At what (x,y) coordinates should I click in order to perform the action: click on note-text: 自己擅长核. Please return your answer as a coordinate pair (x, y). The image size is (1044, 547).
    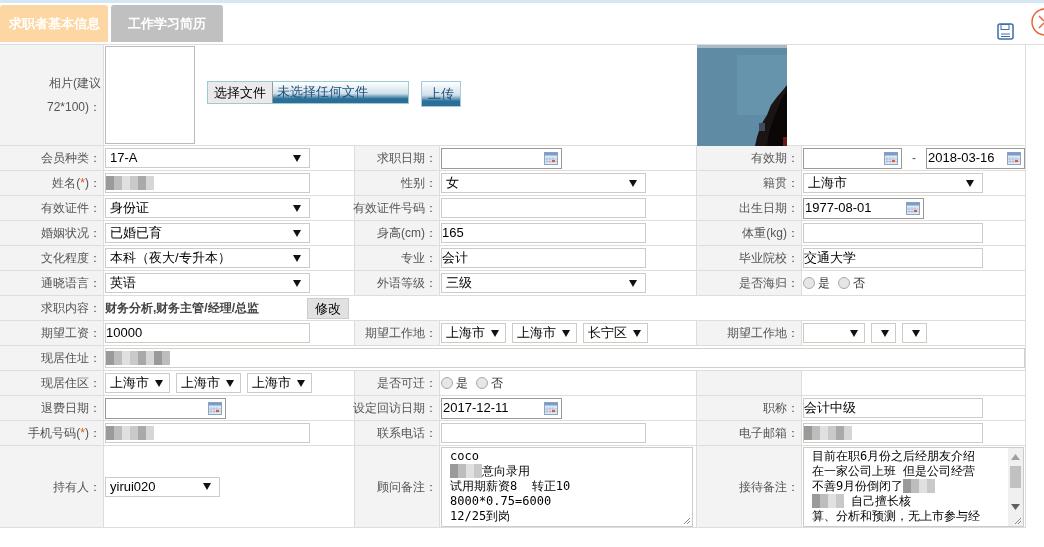
    Looking at the image, I should click on (881, 501).